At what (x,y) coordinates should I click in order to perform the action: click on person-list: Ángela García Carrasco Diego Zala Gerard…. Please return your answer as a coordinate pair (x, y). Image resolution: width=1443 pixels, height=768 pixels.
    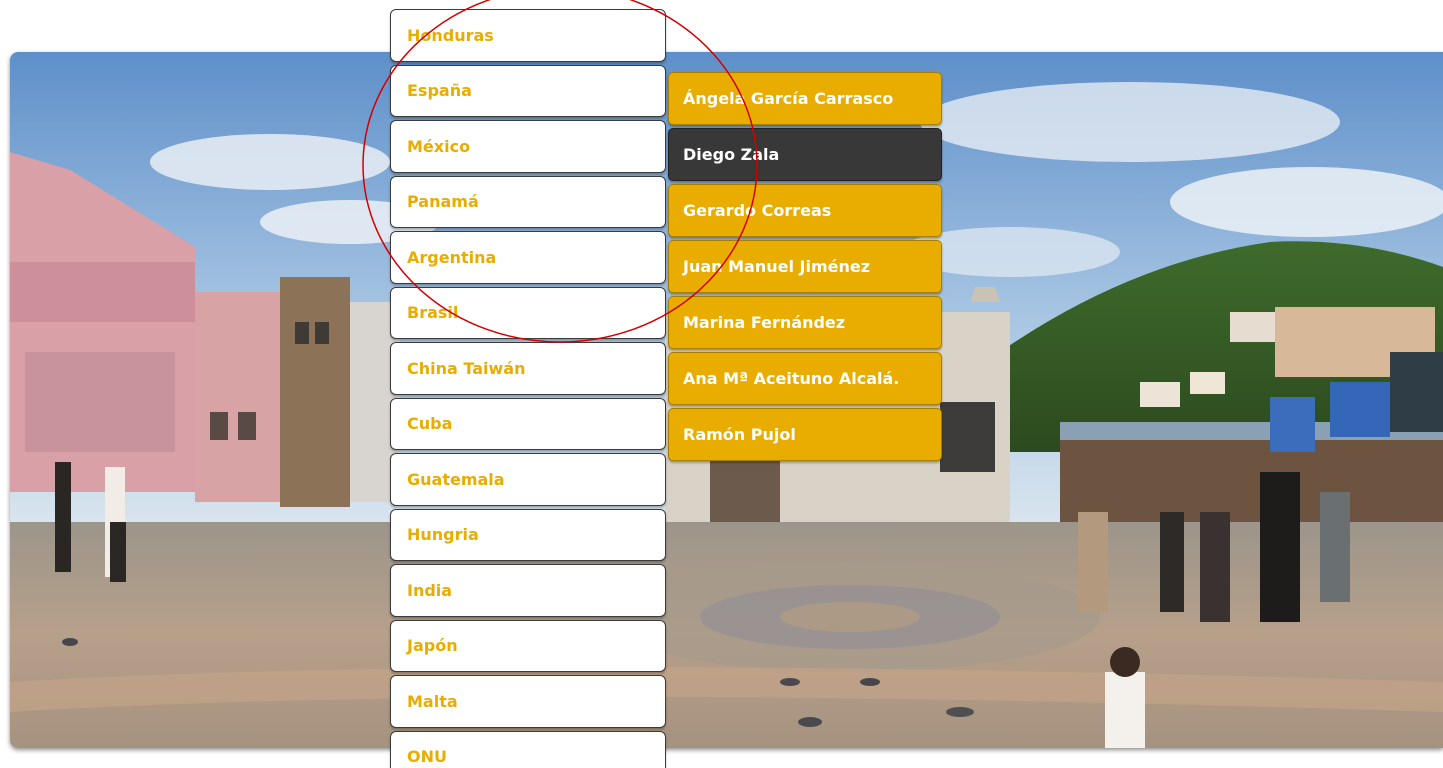
    Looking at the image, I should click on (805, 268).